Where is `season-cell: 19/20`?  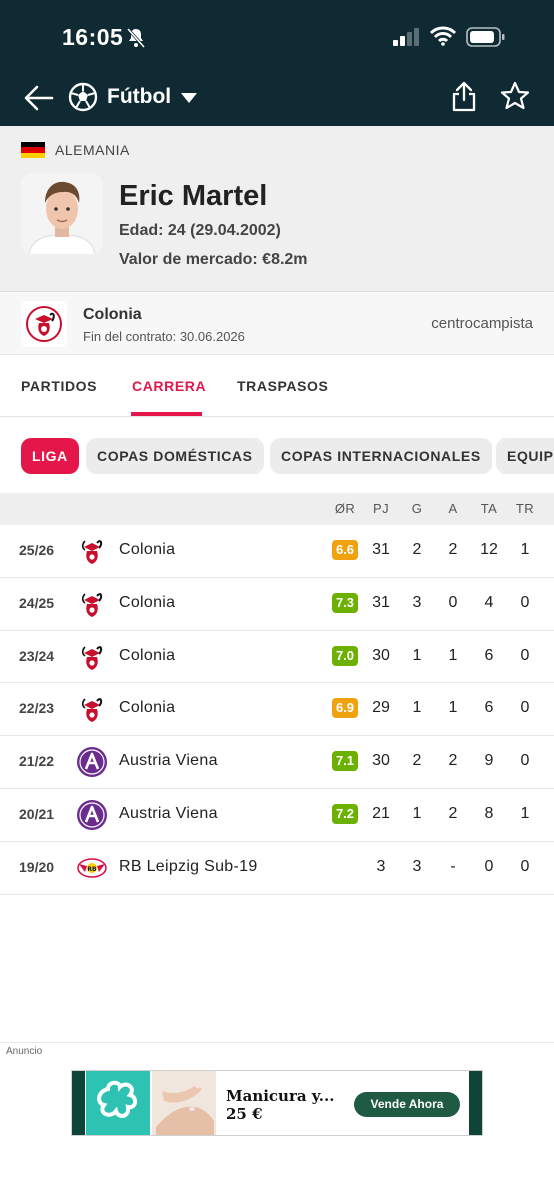
season-cell: 19/20 is located at coordinates (37, 866).